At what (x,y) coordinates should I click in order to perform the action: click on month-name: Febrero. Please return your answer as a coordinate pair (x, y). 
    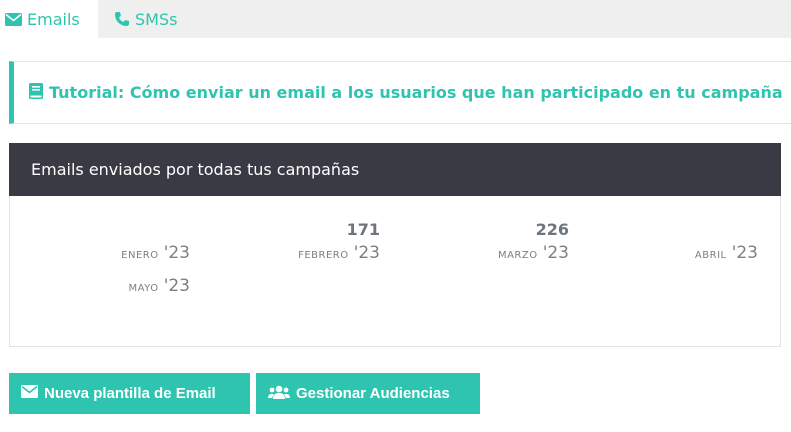
    Looking at the image, I should click on (323, 255).